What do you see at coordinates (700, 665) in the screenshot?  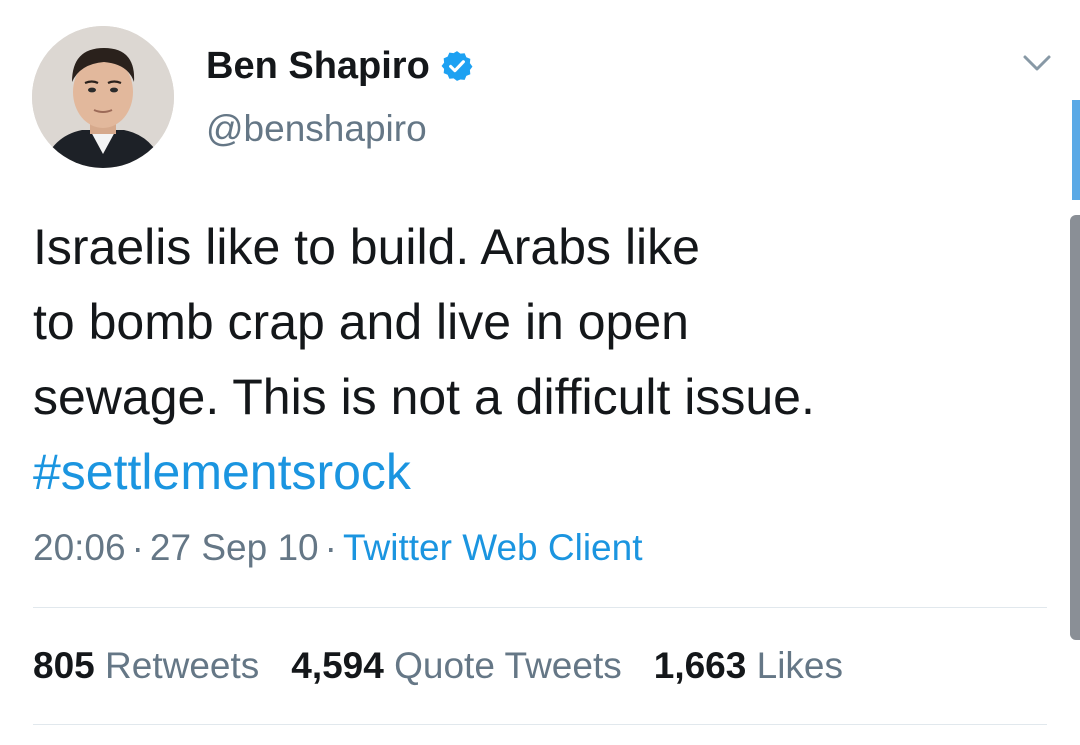 I see `likes-count: 1,663` at bounding box center [700, 665].